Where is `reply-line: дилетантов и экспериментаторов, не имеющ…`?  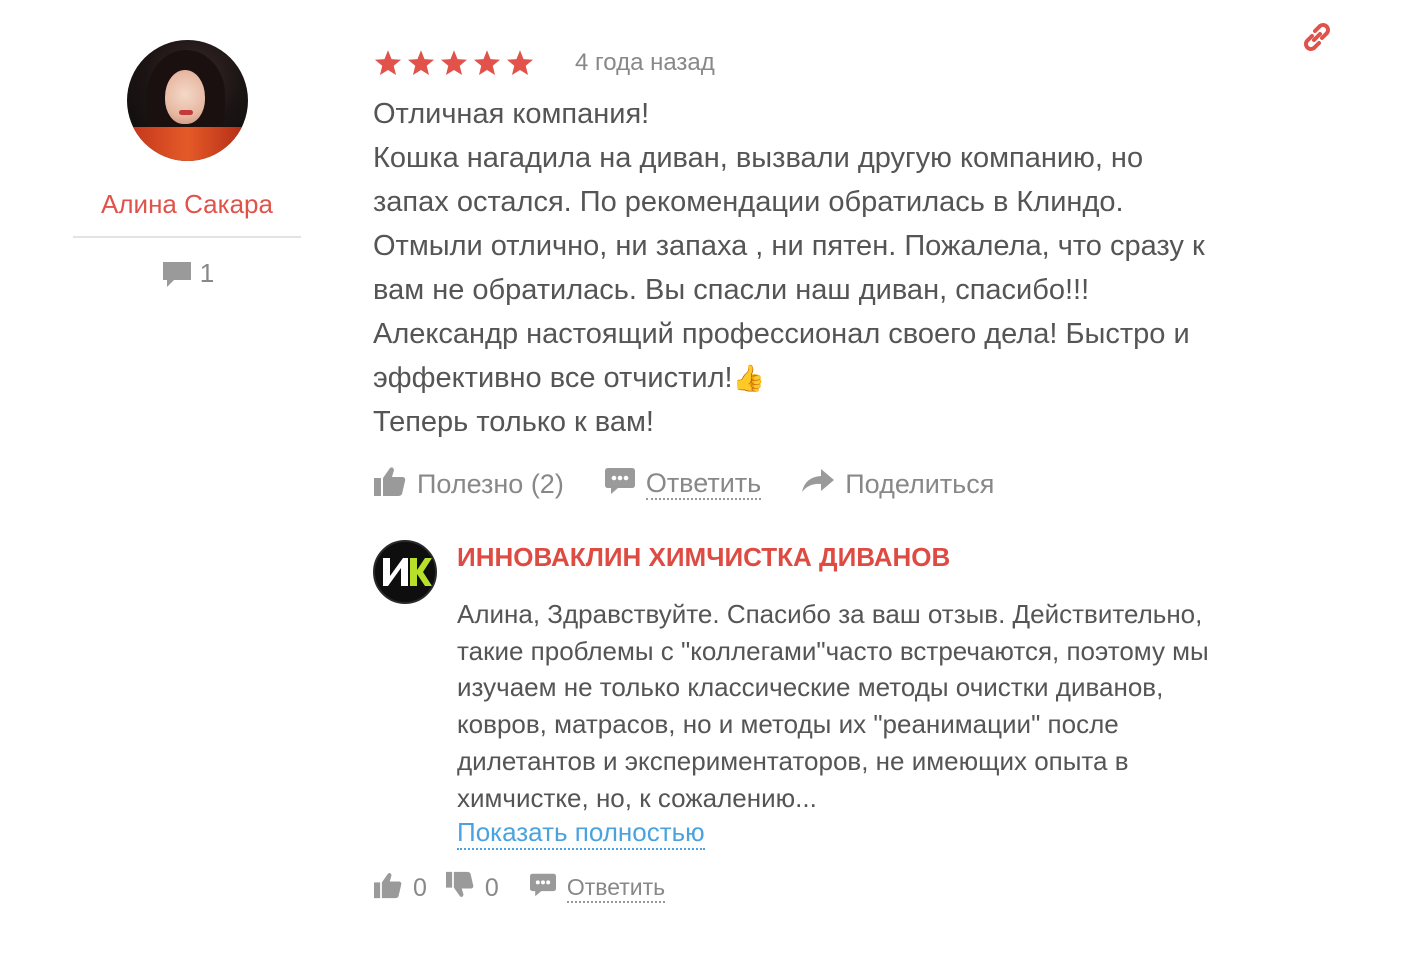
reply-line: дилетантов и экспериментаторов, не имеющ… is located at coordinates (793, 760).